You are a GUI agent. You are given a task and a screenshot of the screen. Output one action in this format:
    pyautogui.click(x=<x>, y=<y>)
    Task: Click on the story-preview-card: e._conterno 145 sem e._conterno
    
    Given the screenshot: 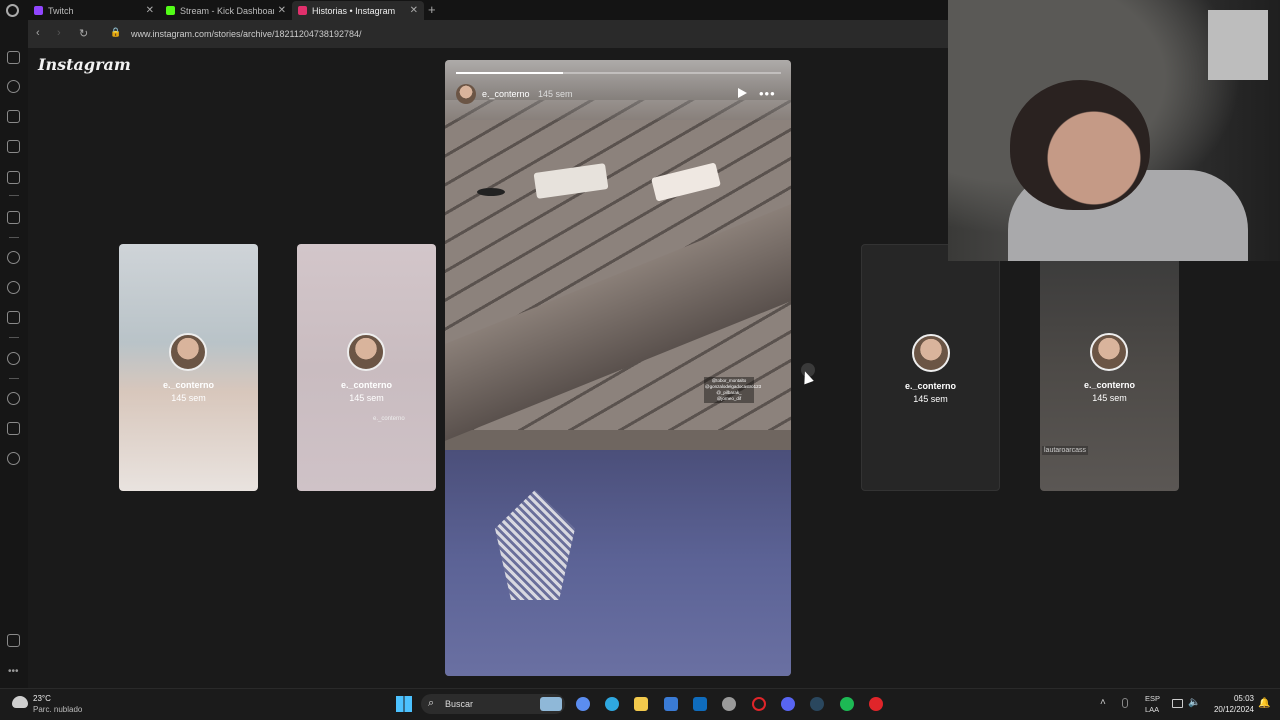 What is the action you would take?
    pyautogui.click(x=366, y=367)
    